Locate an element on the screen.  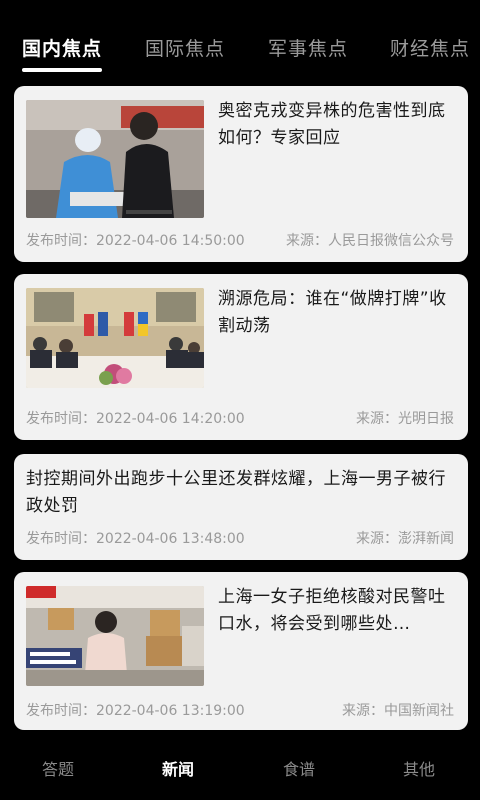
tab-military-focus: 军事焦点 is located at coordinates (308, 47).